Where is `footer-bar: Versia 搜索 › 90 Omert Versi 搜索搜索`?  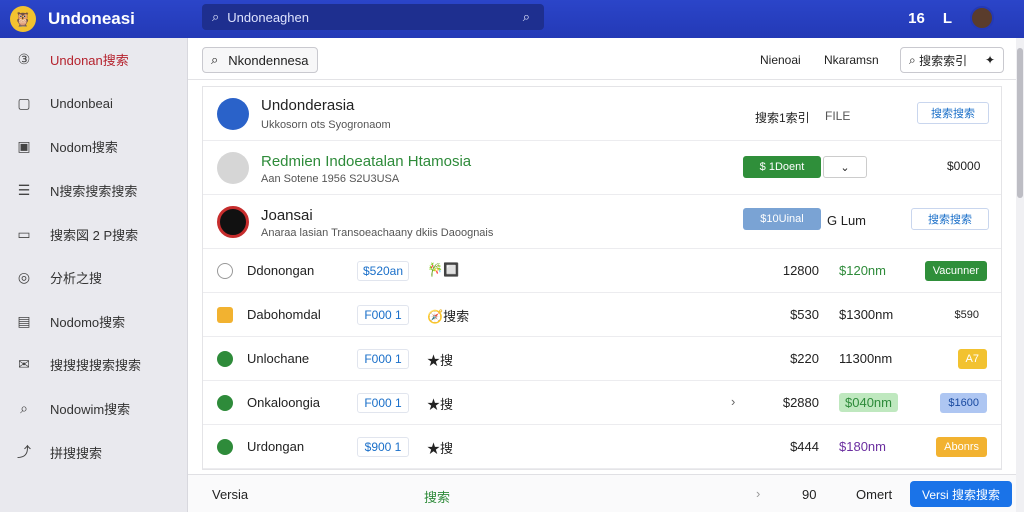
footer-bar: Versia 搜索 › 90 Omert Versi 搜索搜索 is located at coordinates (602, 493).